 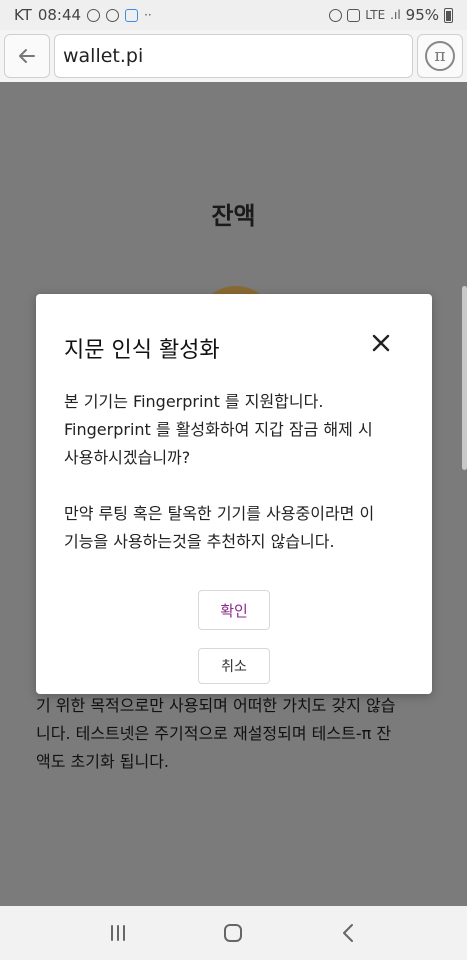 I want to click on dialog-text: 기능을 사용하는것을 추천하지 않습니다., so click(x=199, y=541).